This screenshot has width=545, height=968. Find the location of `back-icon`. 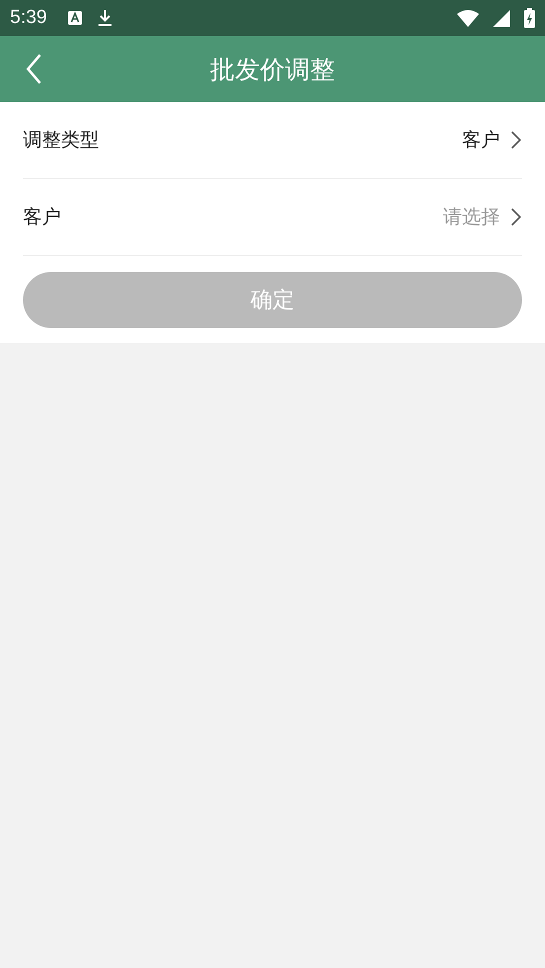

back-icon is located at coordinates (34, 69).